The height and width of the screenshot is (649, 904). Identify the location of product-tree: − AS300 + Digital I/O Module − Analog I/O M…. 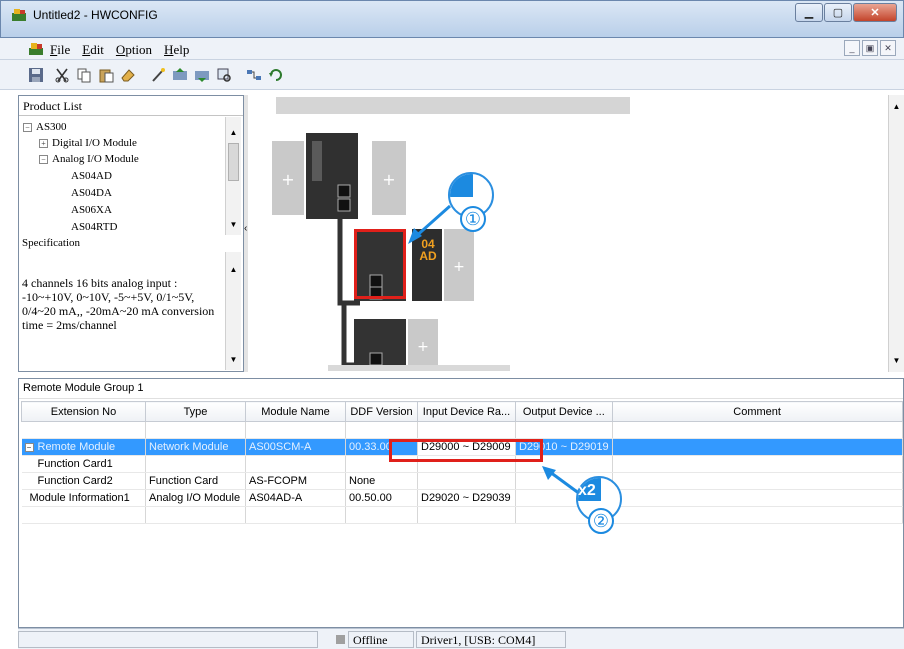
(122, 176).